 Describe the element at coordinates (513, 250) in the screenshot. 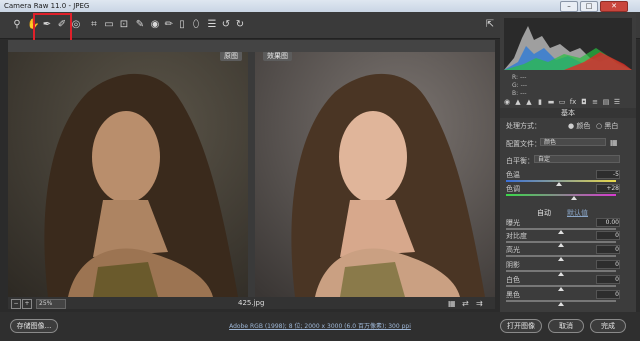

I see `slider-label: 高光` at that location.